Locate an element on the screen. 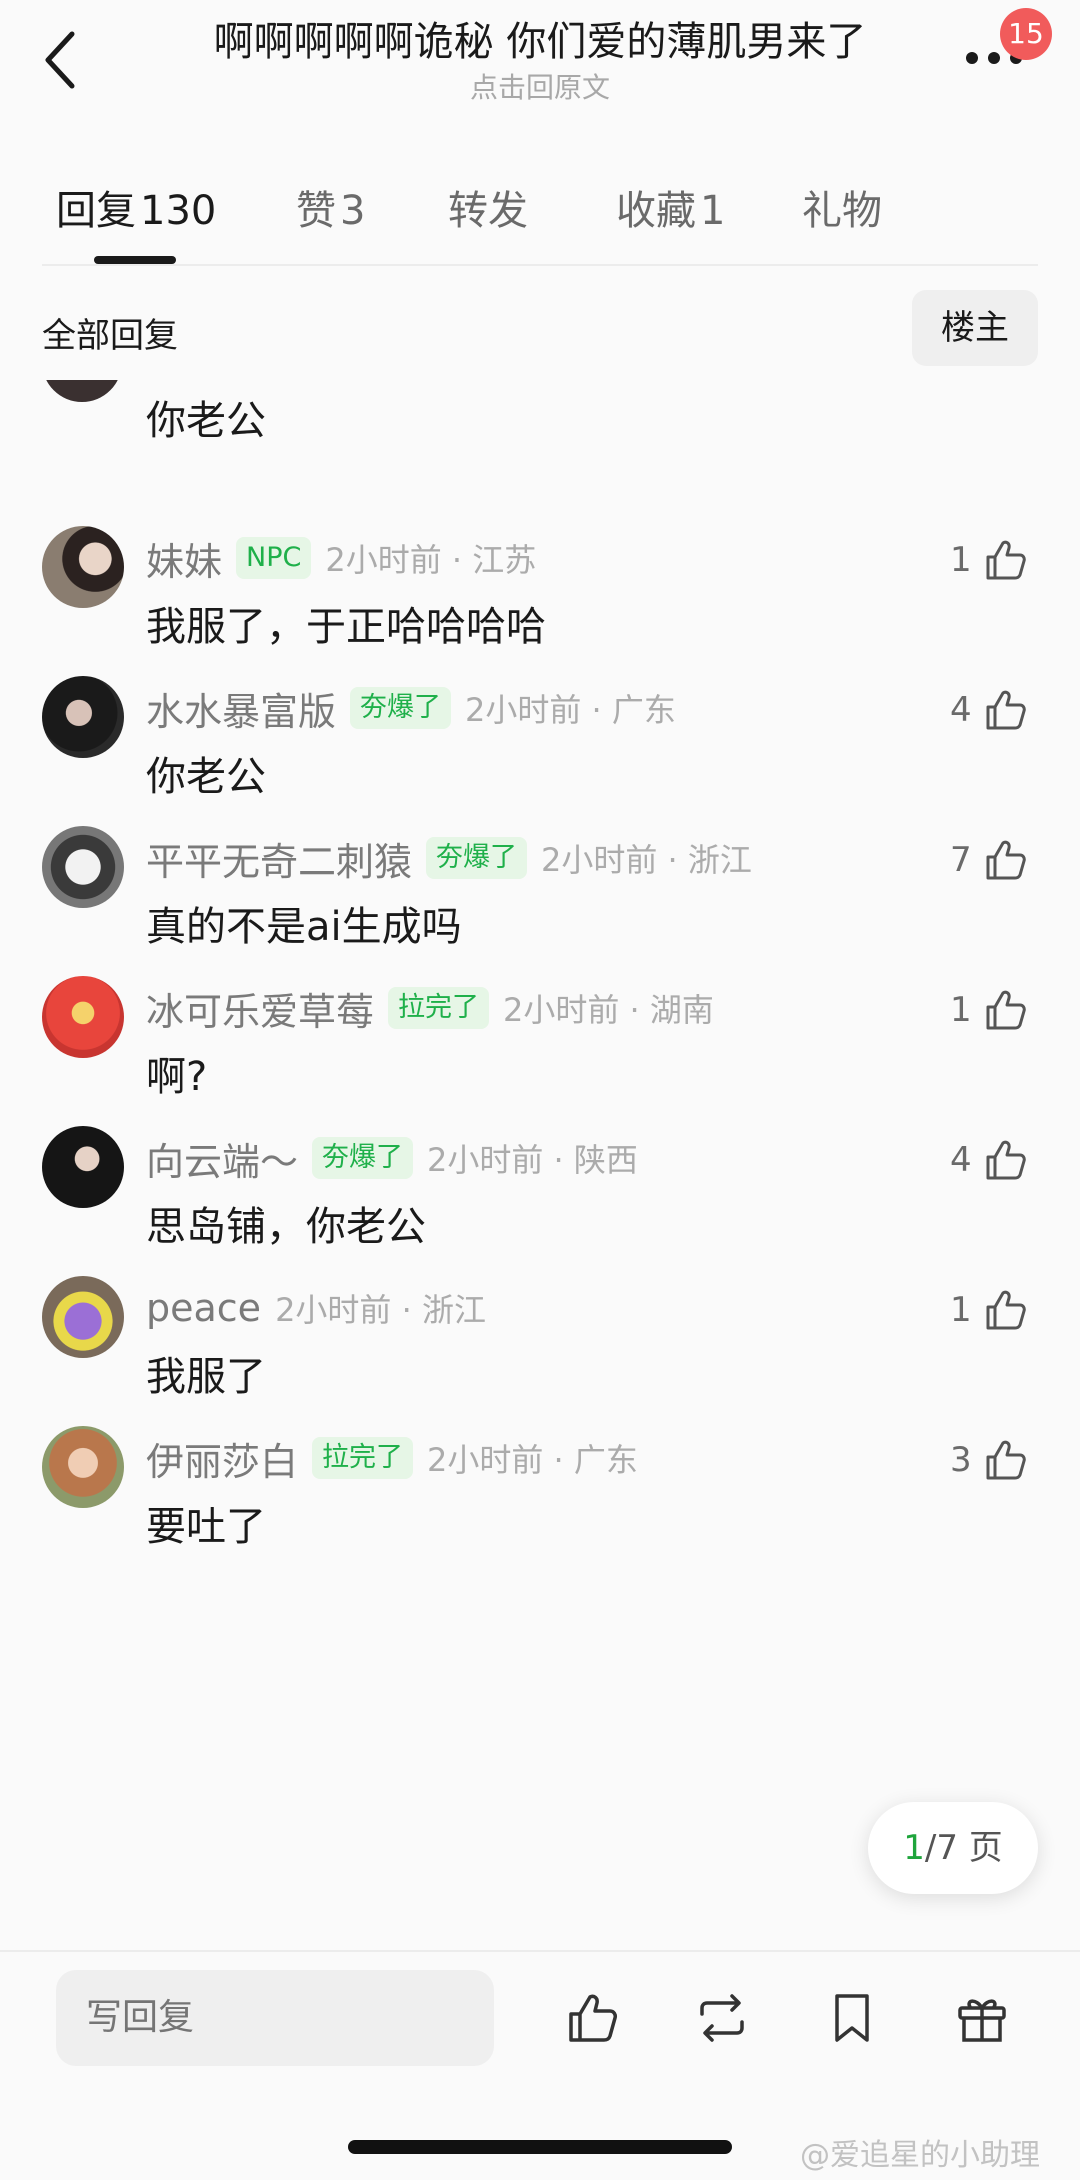  comment-meta: 妹妹 NPC 2小时前 · 江苏 is located at coordinates (341, 558).